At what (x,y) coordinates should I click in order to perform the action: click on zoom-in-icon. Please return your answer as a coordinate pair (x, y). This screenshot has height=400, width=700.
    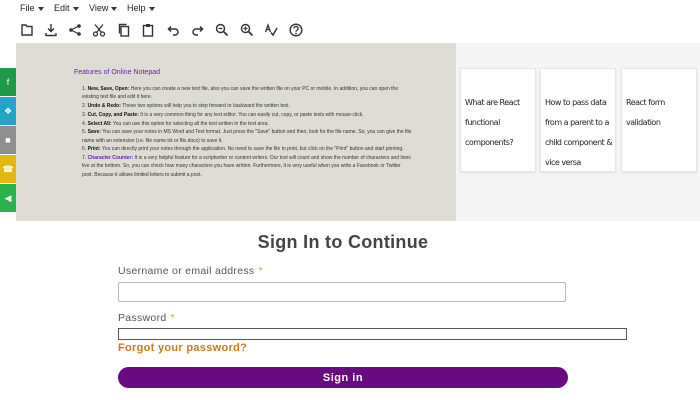
    Looking at the image, I should click on (247, 30).